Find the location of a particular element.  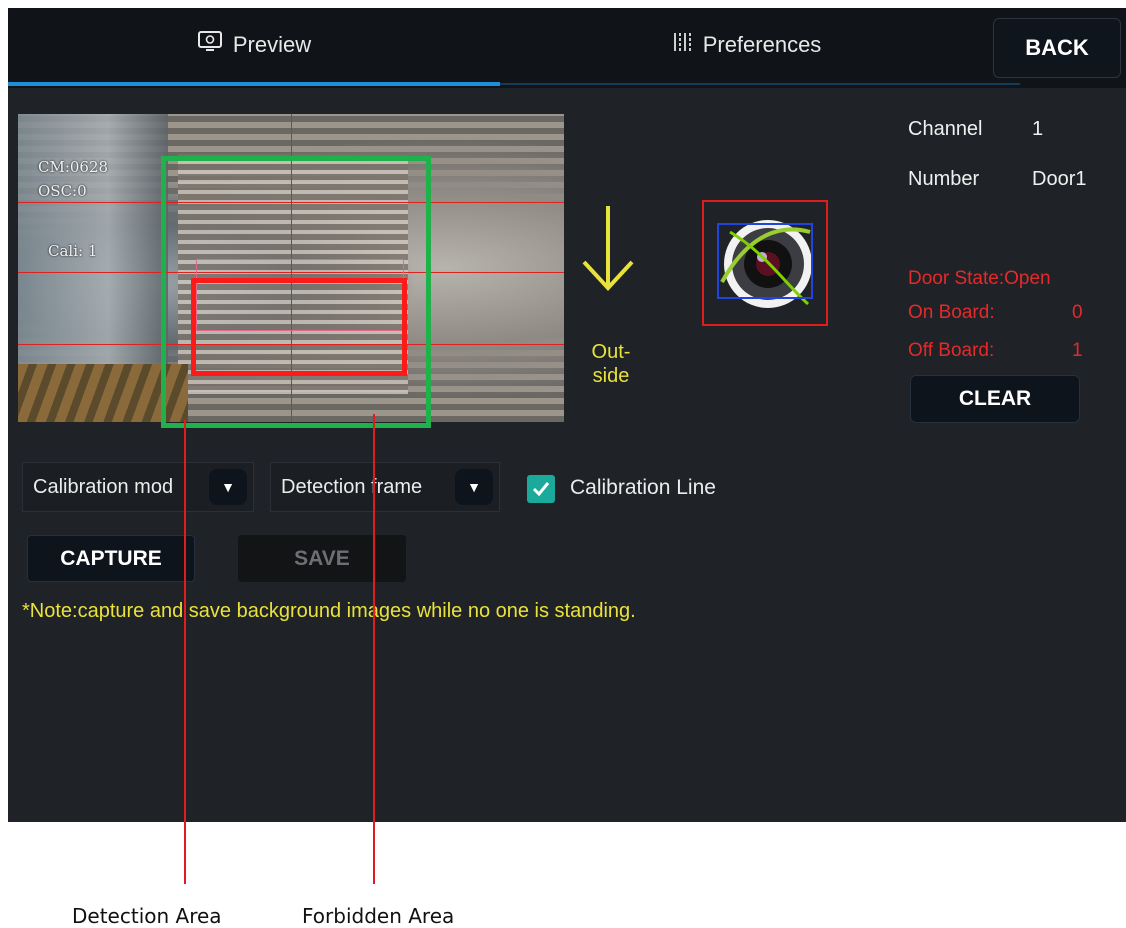

sliders-icon is located at coordinates (682, 45).